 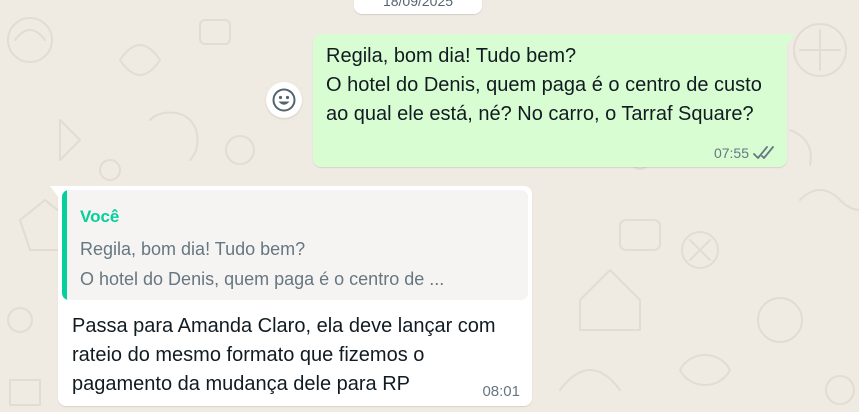 What do you see at coordinates (501, 391) in the screenshot?
I see `message-time: 08:01` at bounding box center [501, 391].